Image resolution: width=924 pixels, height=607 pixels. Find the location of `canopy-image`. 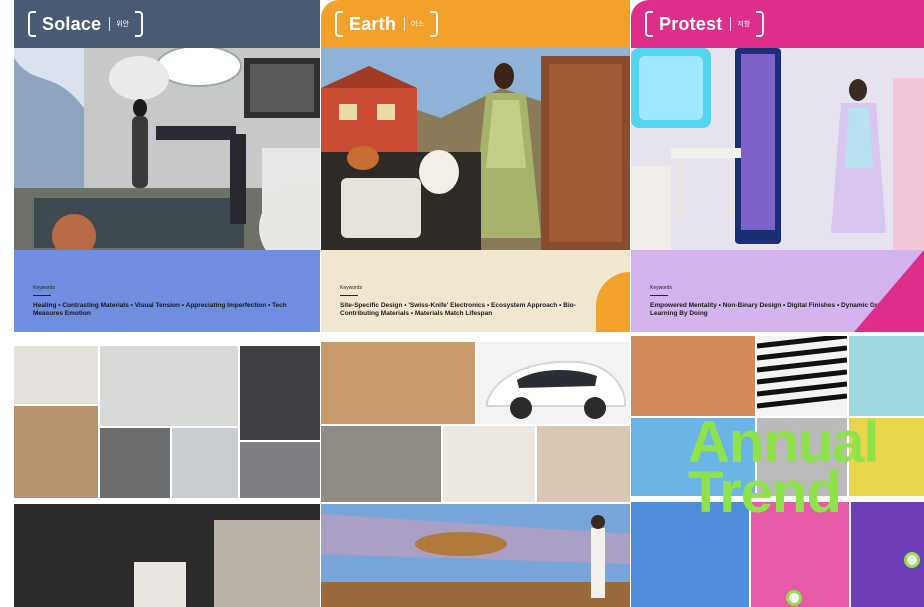

canopy-image is located at coordinates (475, 555).